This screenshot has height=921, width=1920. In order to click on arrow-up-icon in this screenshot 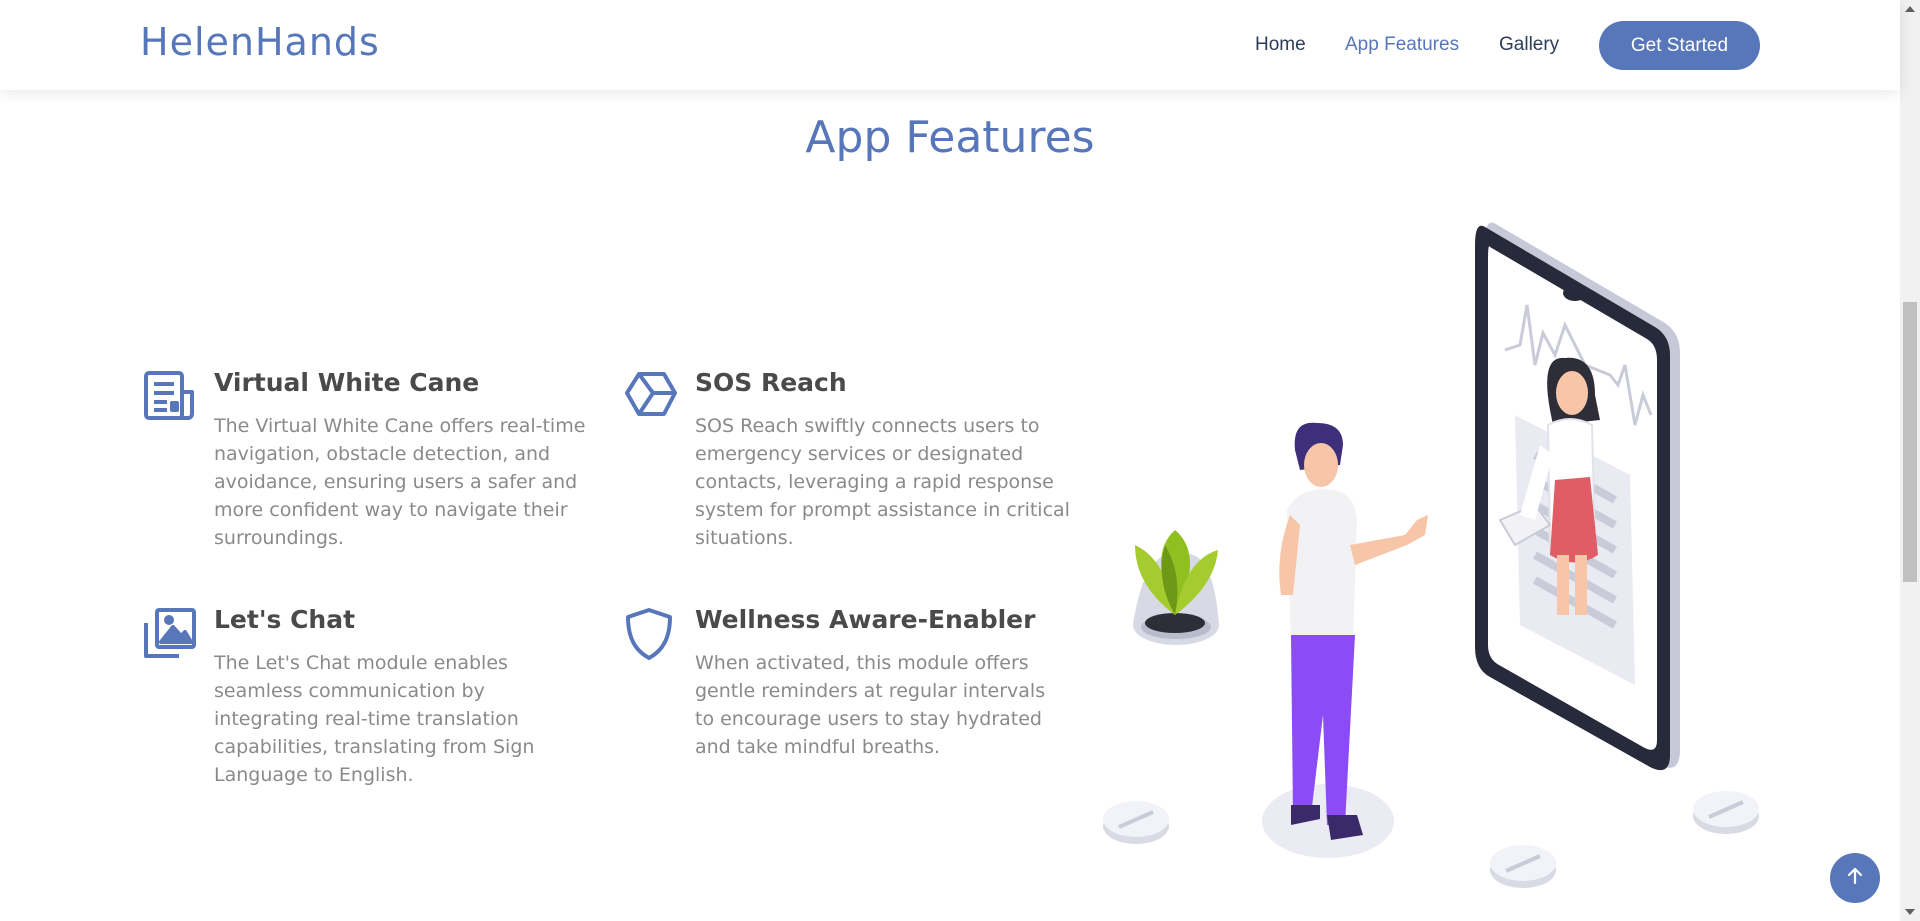, I will do `click(1855, 878)`.